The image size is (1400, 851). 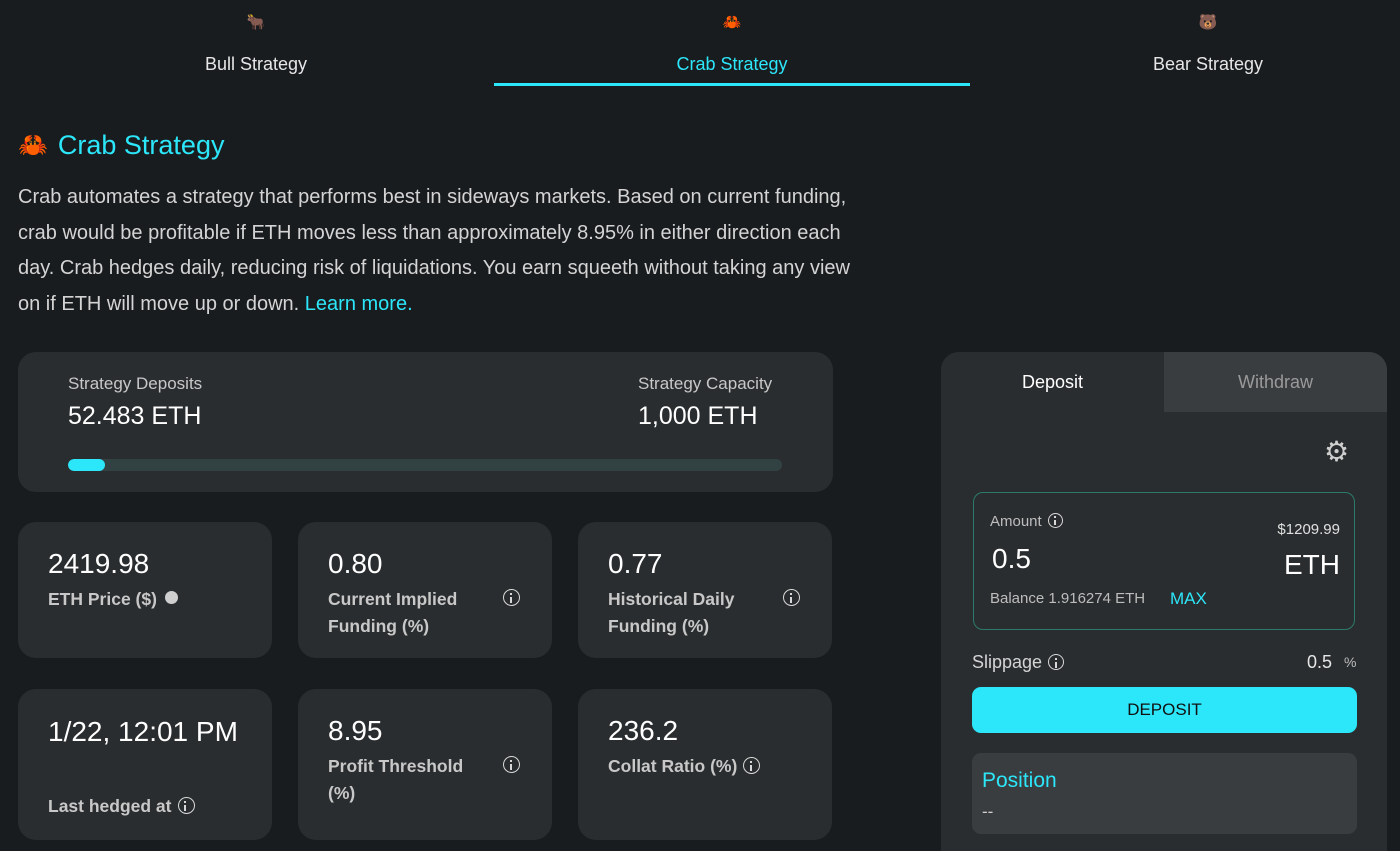 I want to click on eth-price-value: 2419.98, so click(x=99, y=563).